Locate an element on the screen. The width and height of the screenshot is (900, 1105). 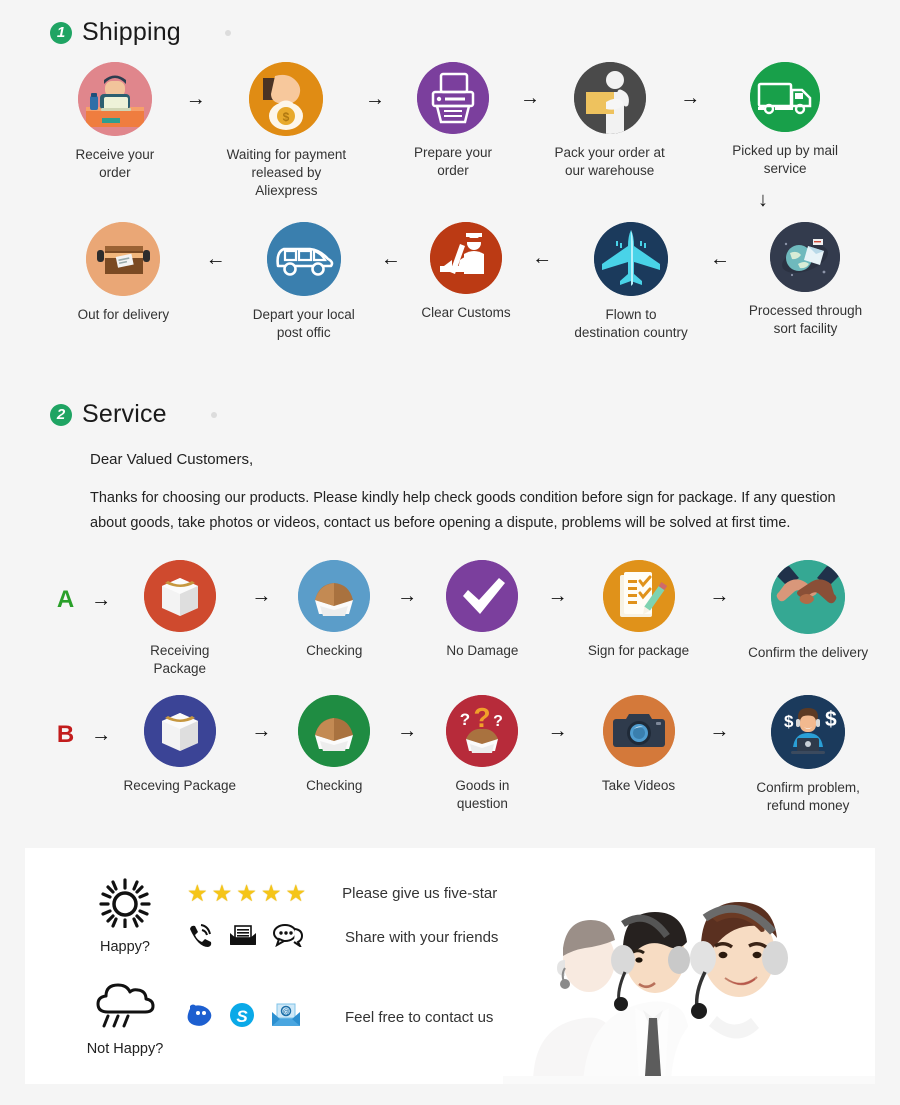
section-badge-1: 1 is located at coordinates (61, 32).